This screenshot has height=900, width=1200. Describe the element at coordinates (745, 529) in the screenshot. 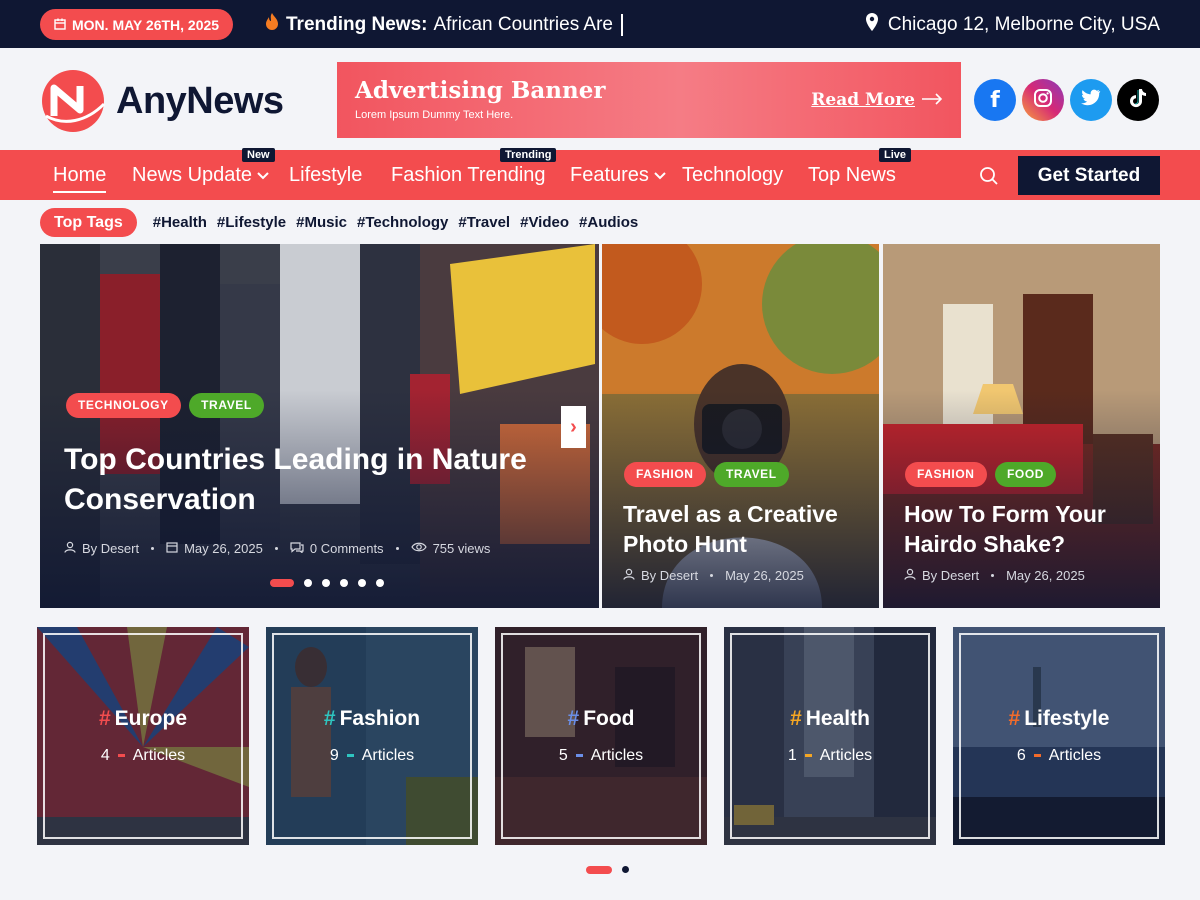

I see `hero-side-title: Travel as a Creative Photo Hunt` at that location.